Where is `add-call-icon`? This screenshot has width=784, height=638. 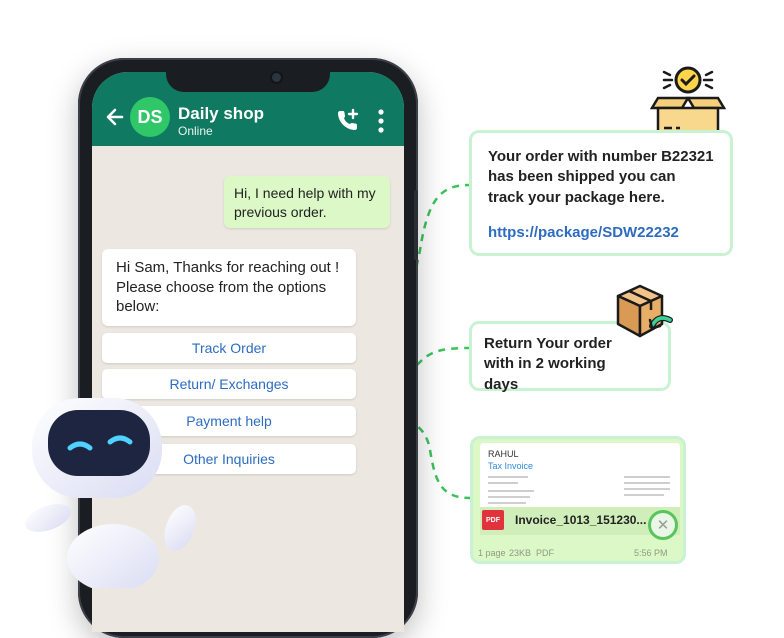
add-call-icon is located at coordinates (348, 120).